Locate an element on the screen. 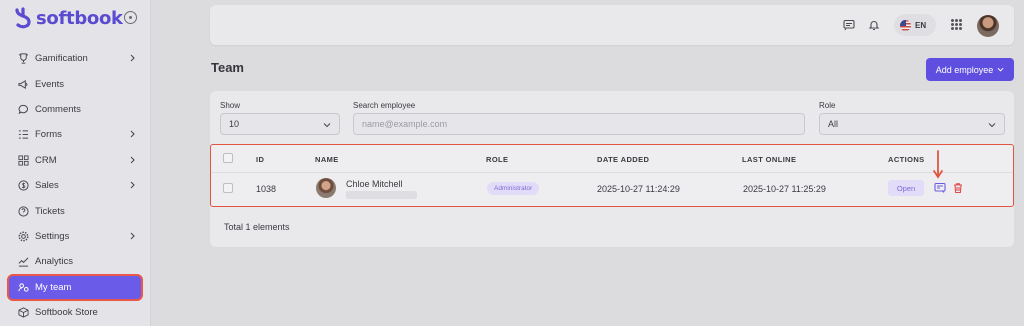 This screenshot has width=1024, height=326. annotation-arrow-icon is located at coordinates (938, 164).